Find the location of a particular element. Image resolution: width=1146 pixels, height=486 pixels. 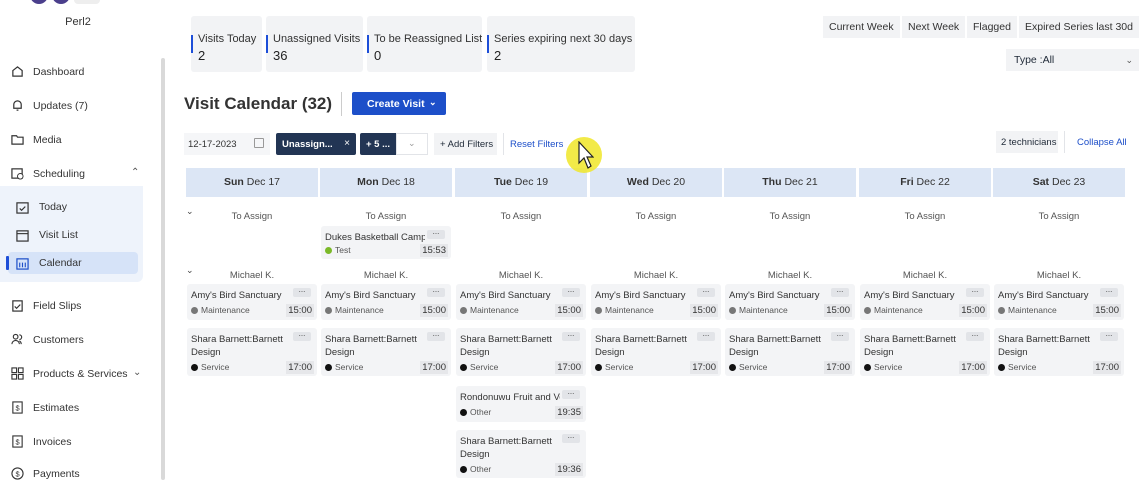

nav-dashboard: Dashboard is located at coordinates (80, 72).